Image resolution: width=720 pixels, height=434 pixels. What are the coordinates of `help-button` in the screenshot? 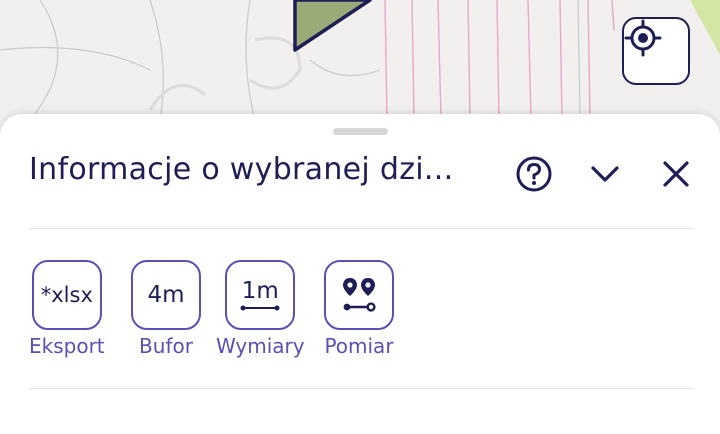 It's located at (534, 174).